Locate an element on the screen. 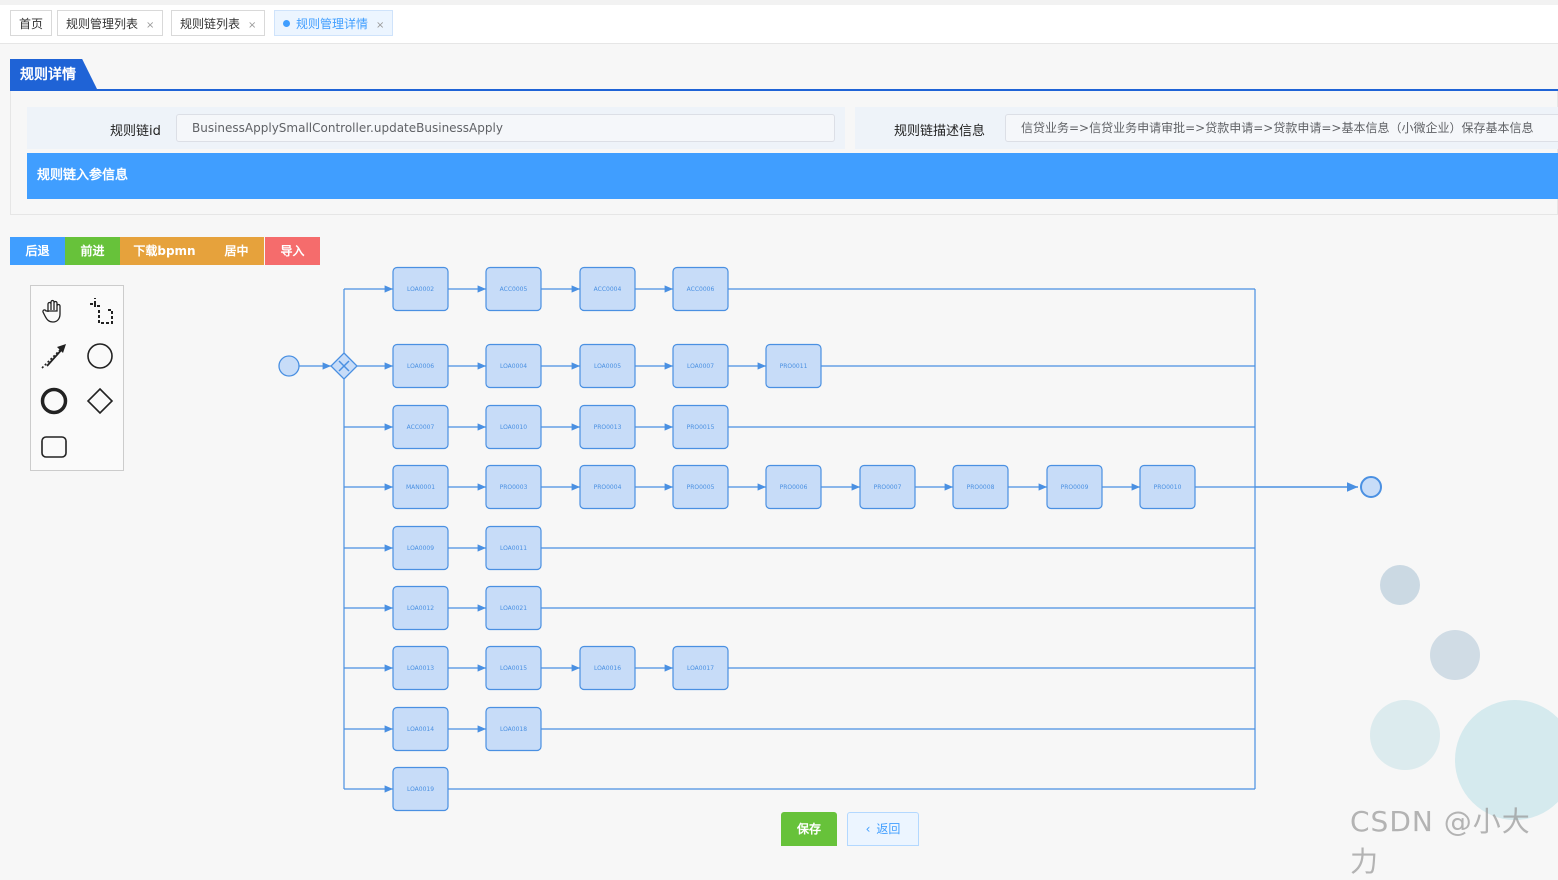 The height and width of the screenshot is (880, 1558). task-label: LOA0018 is located at coordinates (513, 729).